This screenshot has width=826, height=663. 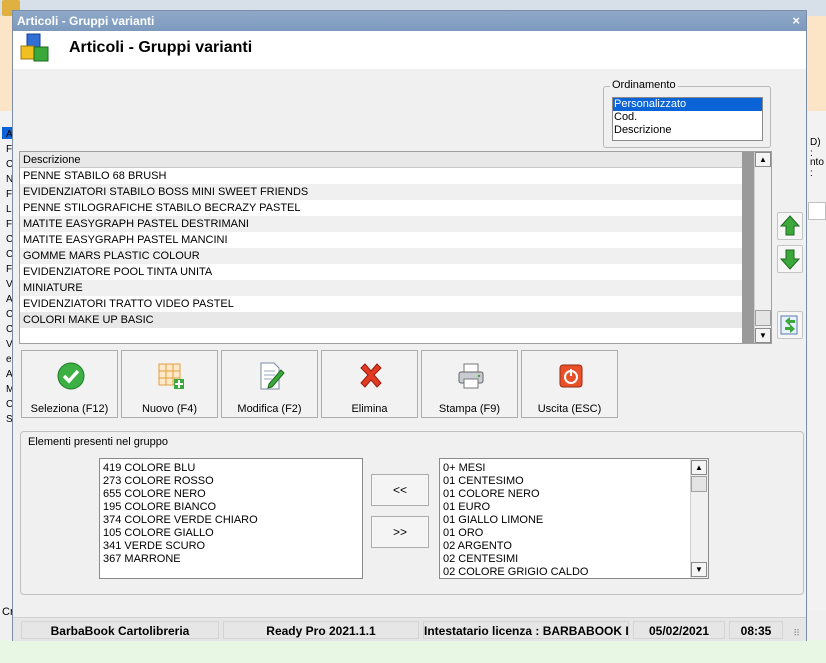 I want to click on edit-document-icon, so click(x=272, y=376).